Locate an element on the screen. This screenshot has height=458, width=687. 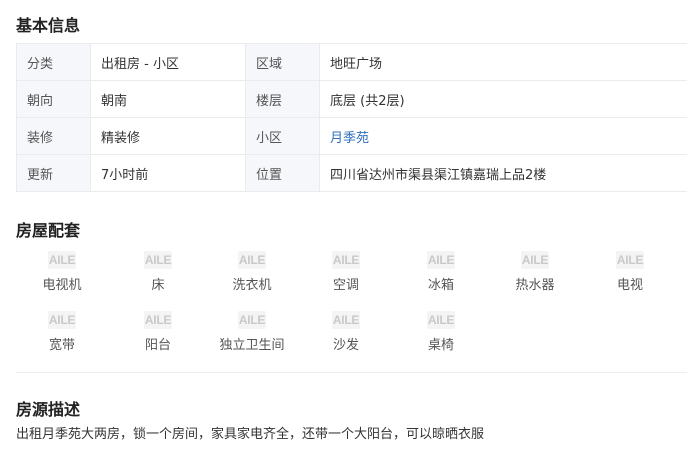
info-label-floor: 楼层 is located at coordinates (282, 99).